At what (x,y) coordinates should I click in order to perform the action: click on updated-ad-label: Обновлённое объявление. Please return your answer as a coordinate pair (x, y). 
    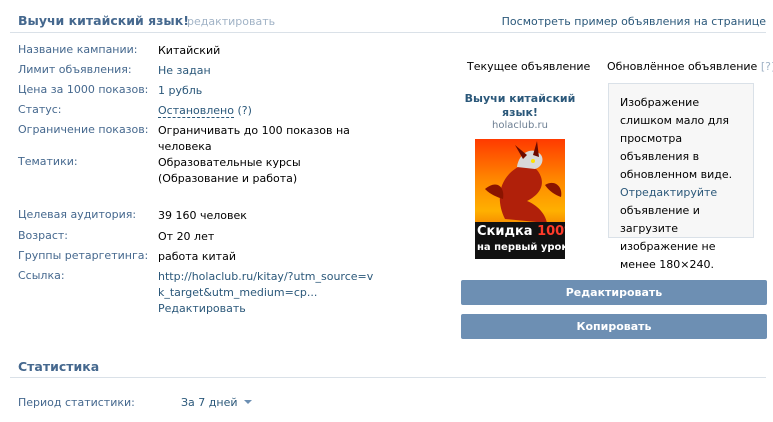
    Looking at the image, I should click on (682, 66).